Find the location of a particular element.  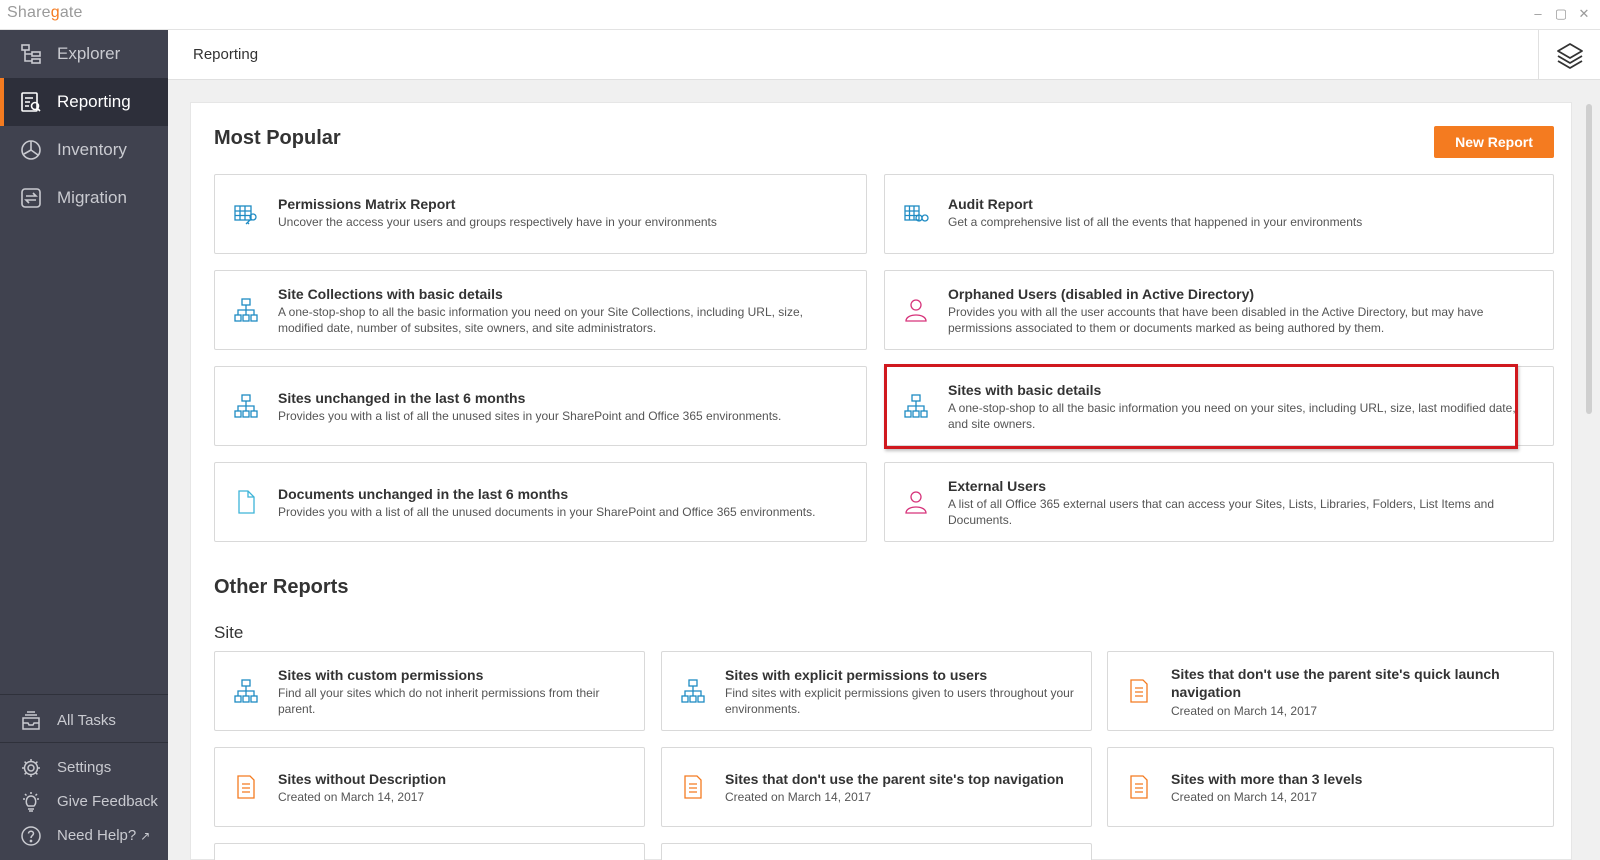

sidebar-item-label: Explorer is located at coordinates (89, 53).